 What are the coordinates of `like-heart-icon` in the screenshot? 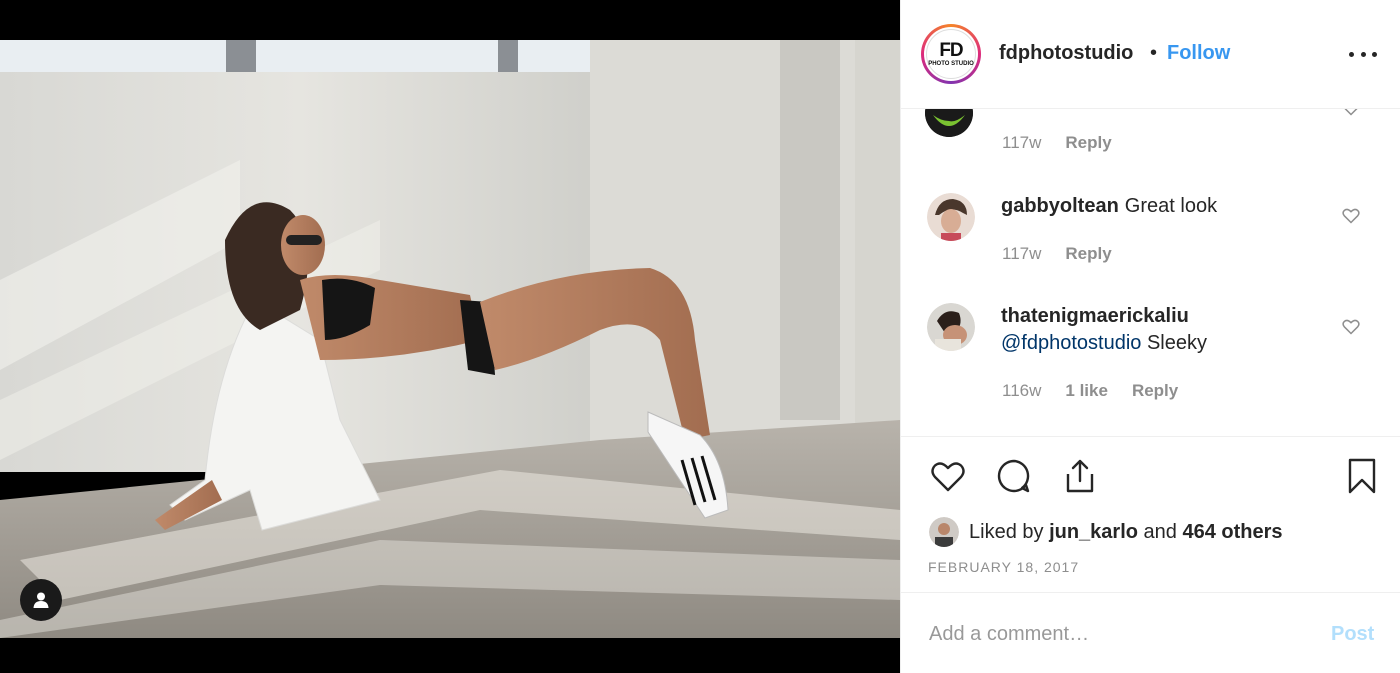 It's located at (948, 476).